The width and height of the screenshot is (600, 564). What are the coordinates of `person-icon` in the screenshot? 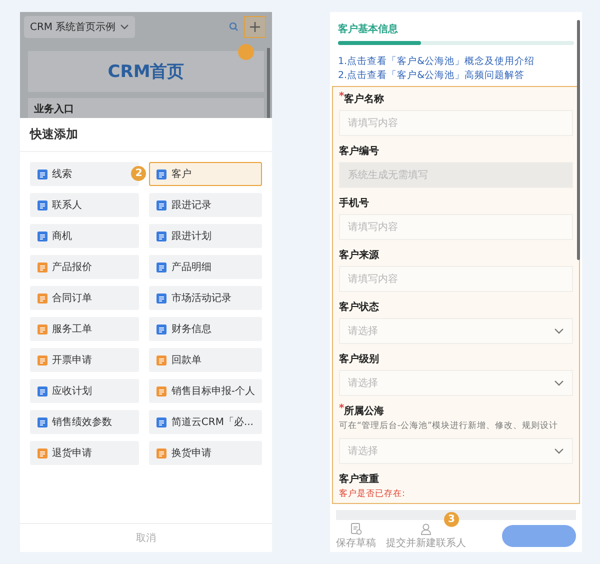 It's located at (426, 528).